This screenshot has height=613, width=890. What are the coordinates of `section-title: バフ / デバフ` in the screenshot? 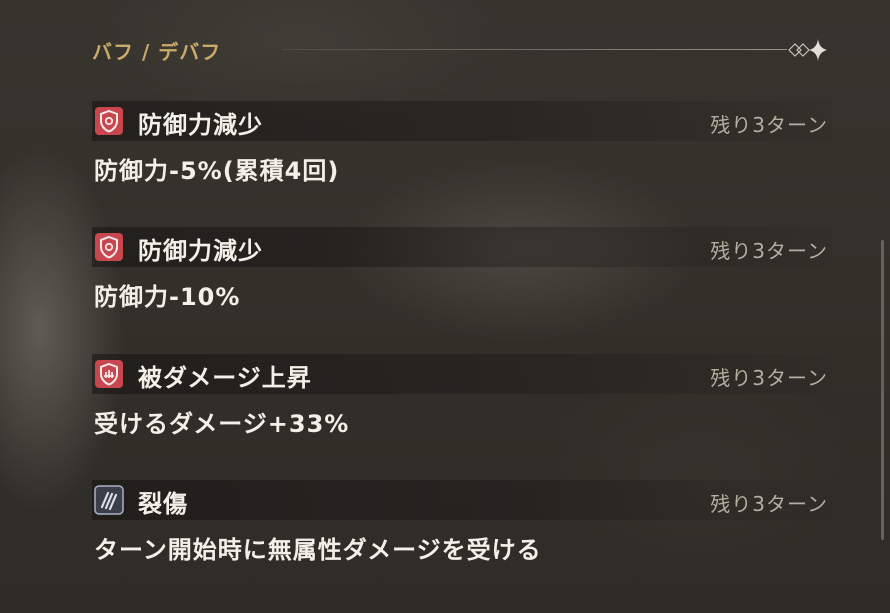 It's located at (157, 52).